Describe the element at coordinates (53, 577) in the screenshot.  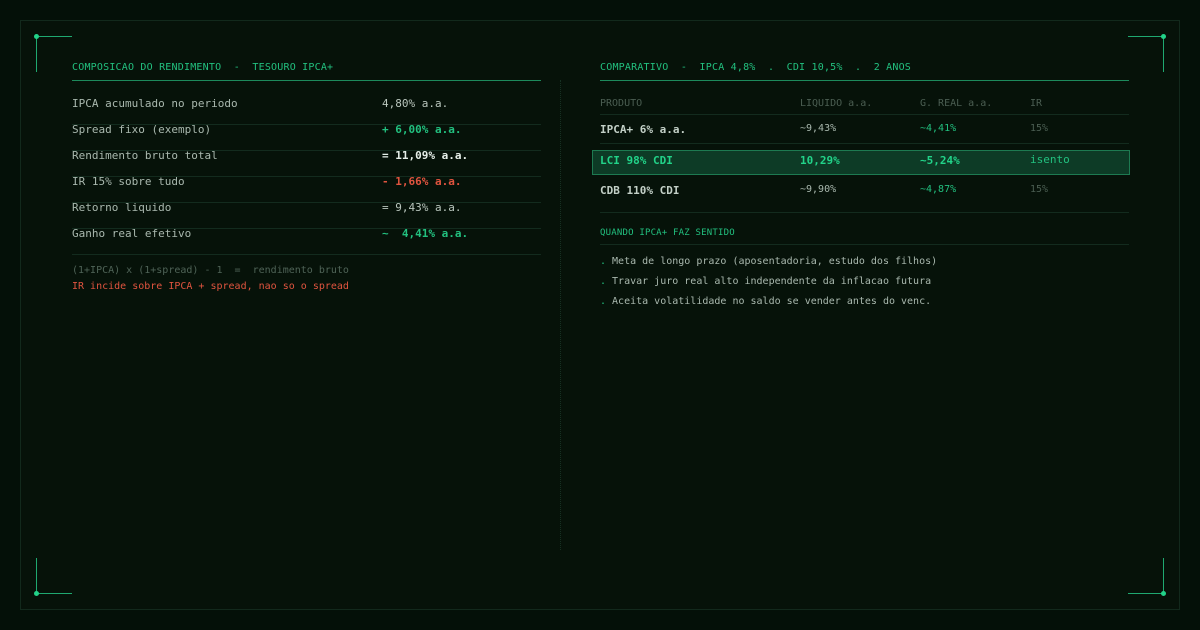
I see `corner-bracket-bottom-left` at that location.